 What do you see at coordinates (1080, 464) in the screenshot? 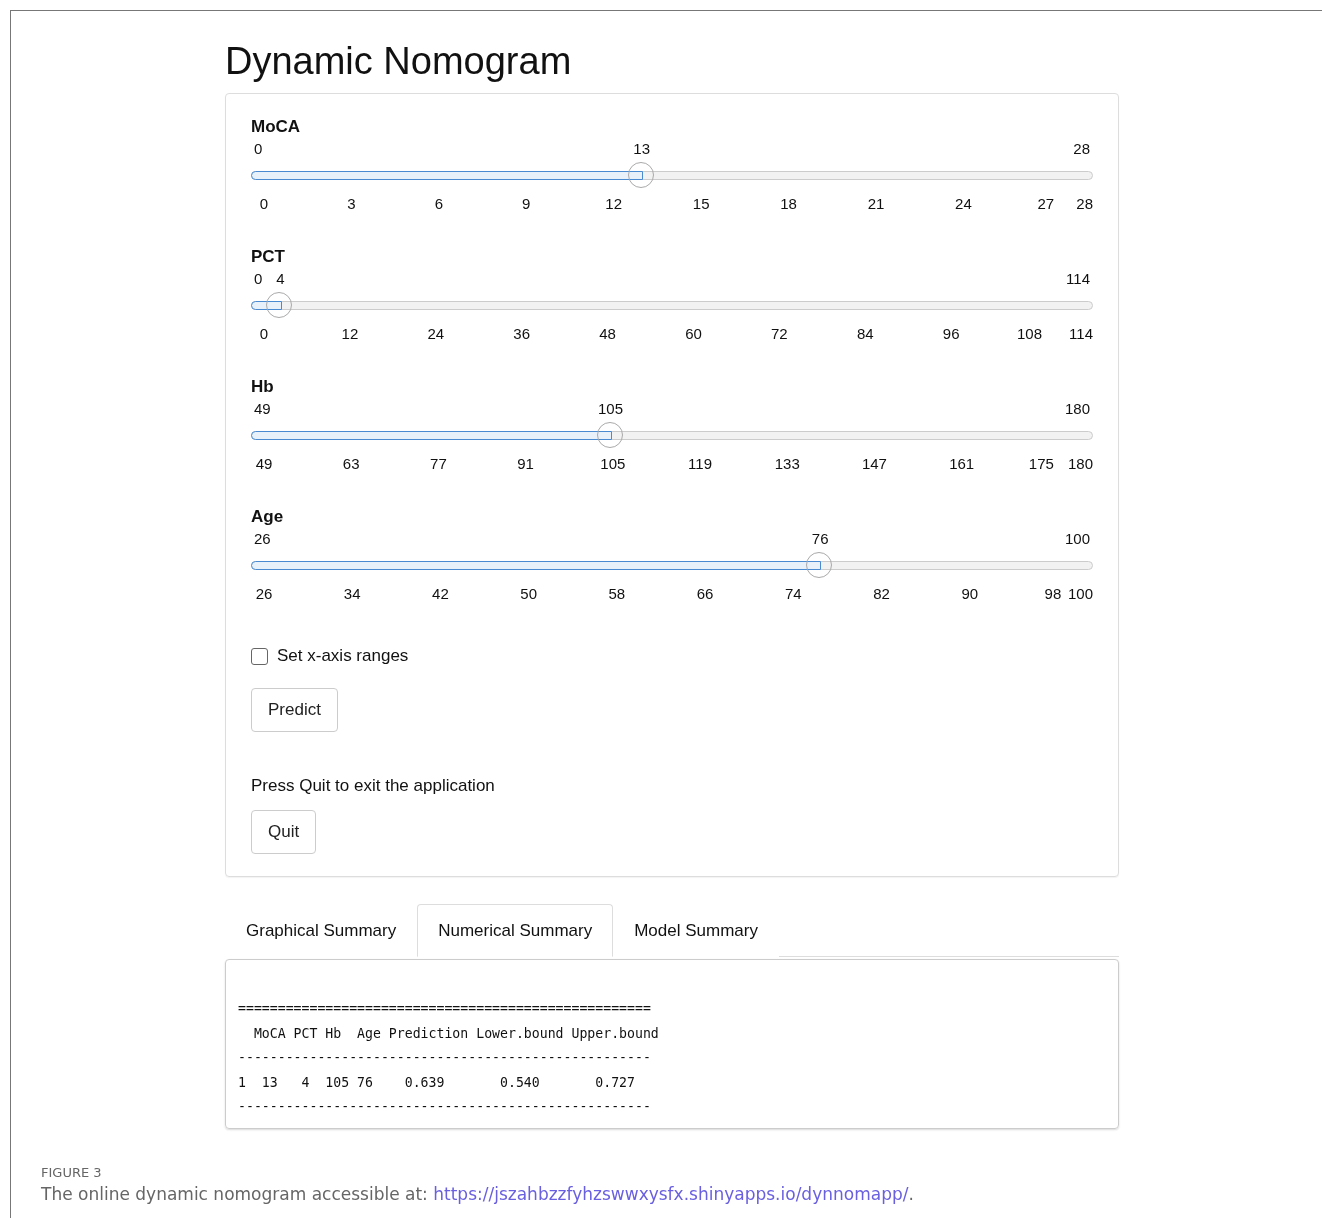
I see `tick-label: 180` at bounding box center [1080, 464].